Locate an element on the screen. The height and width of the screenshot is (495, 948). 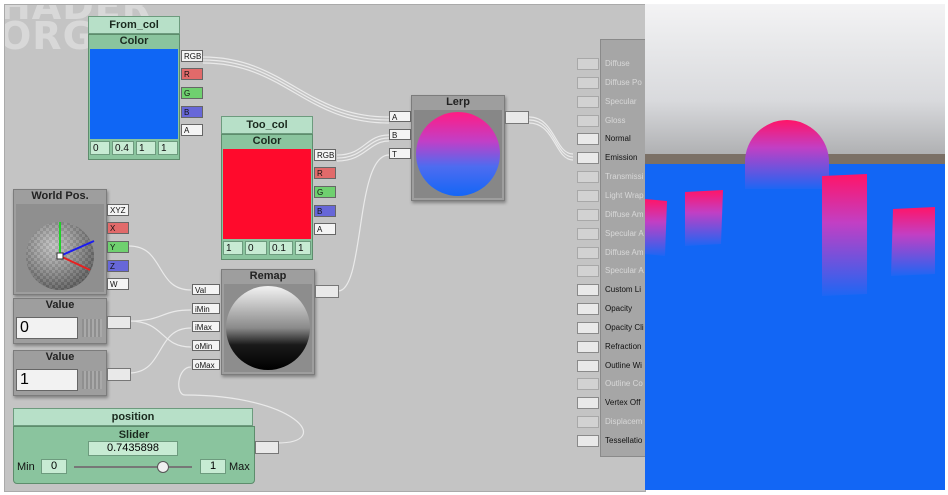
remap-input-omax: oMax is located at coordinates (206, 364).